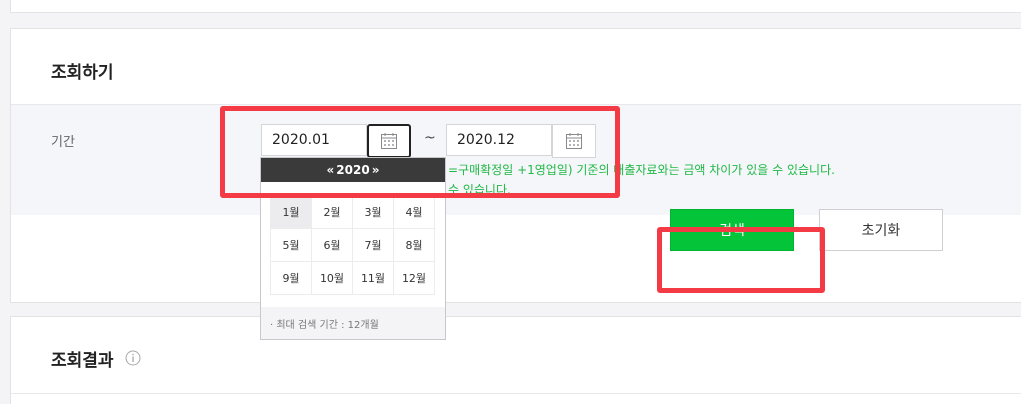 This screenshot has width=1021, height=404. What do you see at coordinates (332, 245) in the screenshot?
I see `month-cell: 6월` at bounding box center [332, 245].